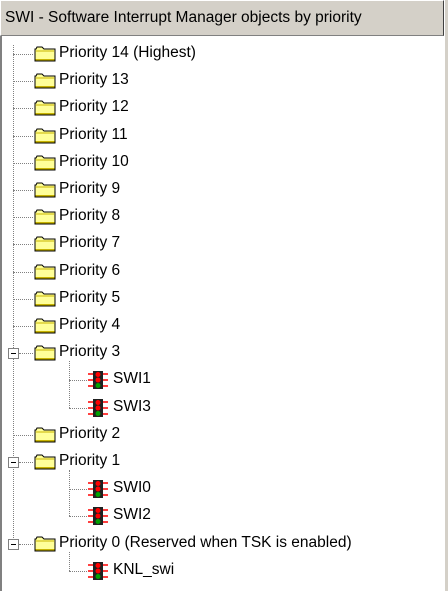  What do you see at coordinates (132, 515) in the screenshot?
I see `tree-node-label: SWI2` at bounding box center [132, 515].